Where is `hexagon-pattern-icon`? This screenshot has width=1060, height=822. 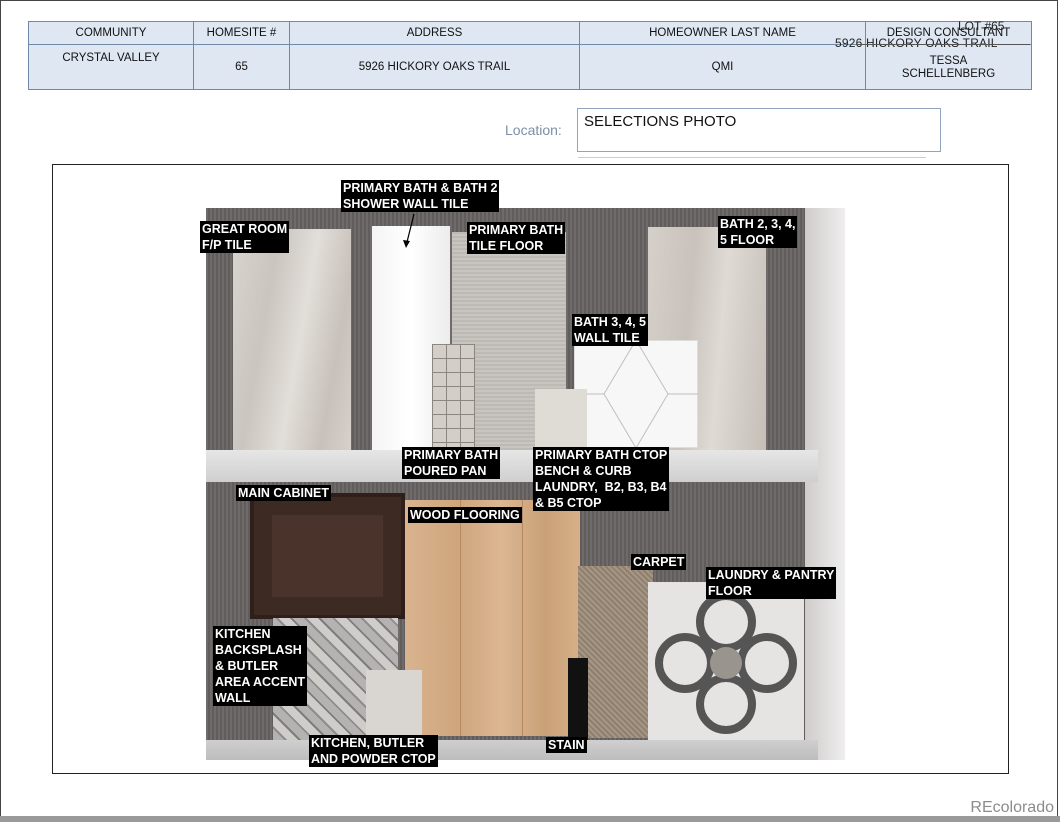
hexagon-pattern-icon is located at coordinates (636, 394).